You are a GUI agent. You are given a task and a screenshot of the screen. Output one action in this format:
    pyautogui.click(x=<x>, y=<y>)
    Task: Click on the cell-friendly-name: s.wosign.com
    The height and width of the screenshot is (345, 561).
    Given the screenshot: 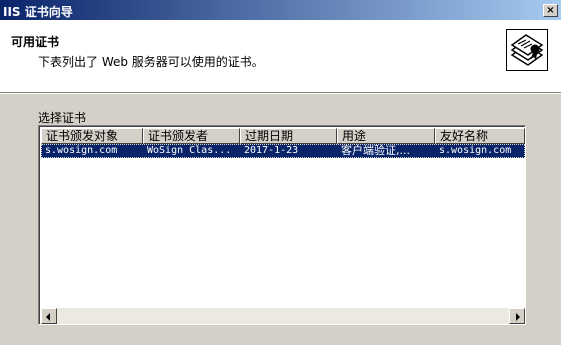 What is the action you would take?
    pyautogui.click(x=475, y=150)
    